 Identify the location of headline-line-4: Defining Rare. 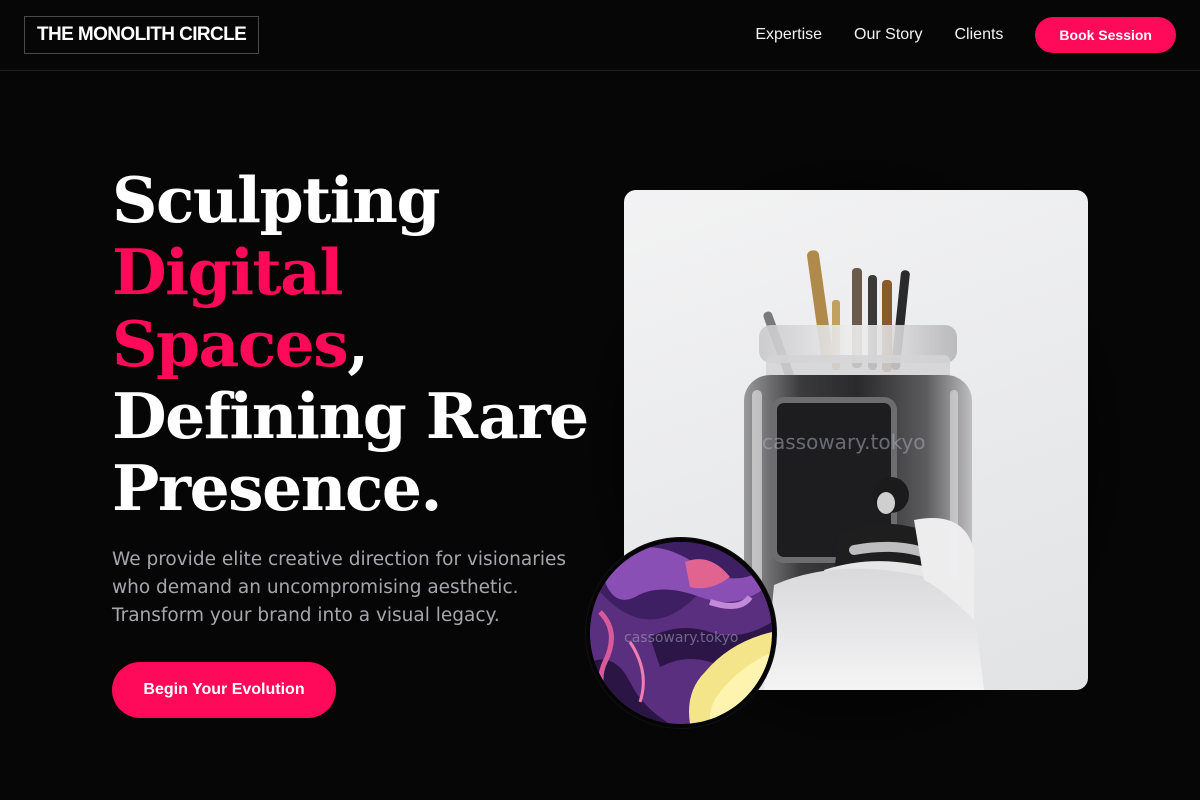
(350, 416).